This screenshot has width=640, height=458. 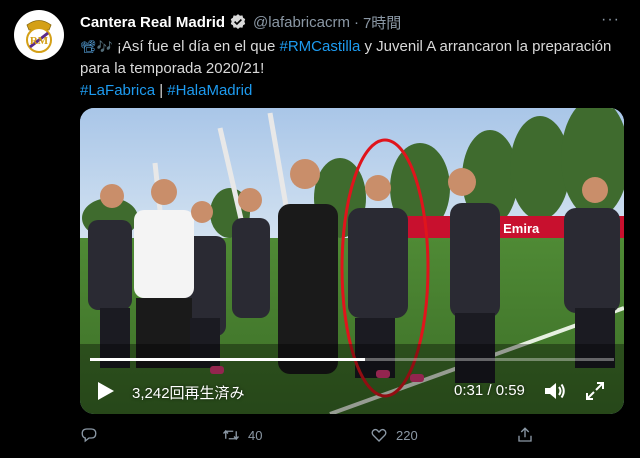 I want to click on hashtag-lafabrica: #LaFabrica, so click(x=117, y=90).